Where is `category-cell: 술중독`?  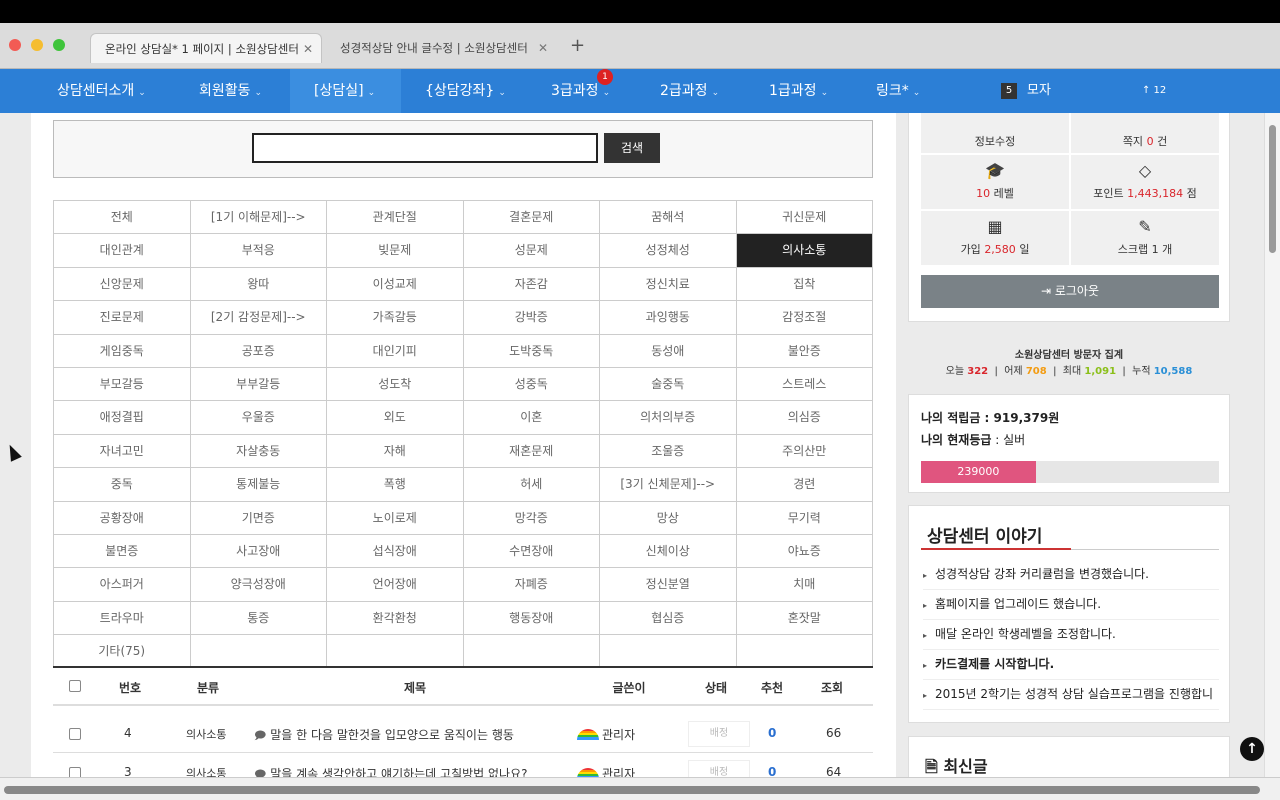 category-cell: 술중독 is located at coordinates (668, 384).